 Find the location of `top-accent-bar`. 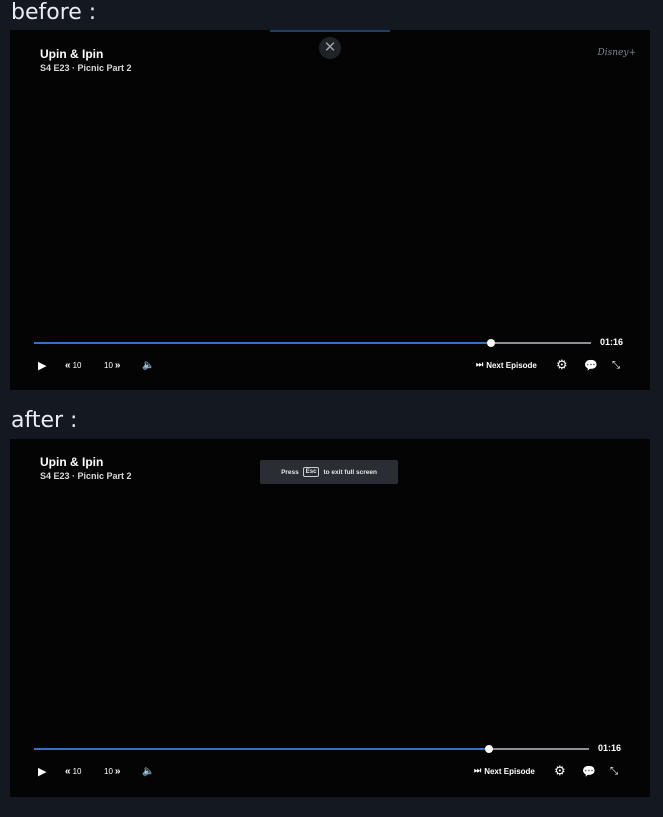

top-accent-bar is located at coordinates (330, 31).